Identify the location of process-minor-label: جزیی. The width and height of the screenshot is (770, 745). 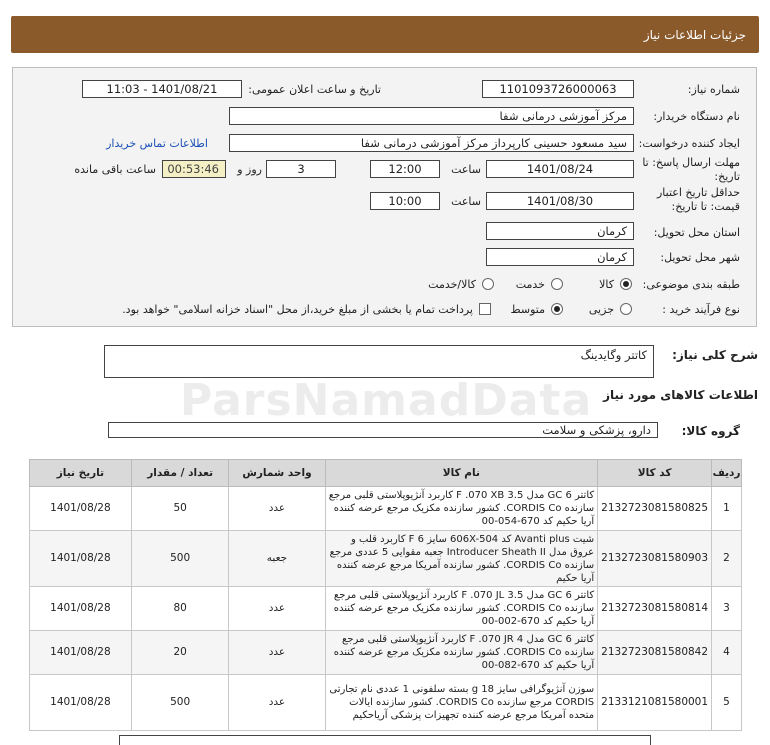
(601, 309).